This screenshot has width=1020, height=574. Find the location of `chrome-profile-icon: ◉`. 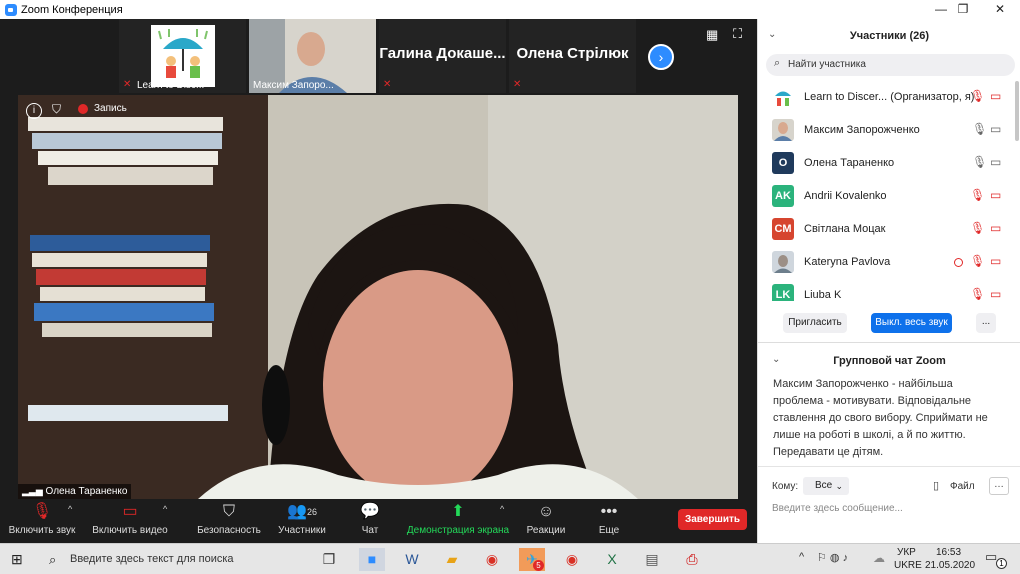

chrome-profile-icon: ◉ is located at coordinates (572, 559).